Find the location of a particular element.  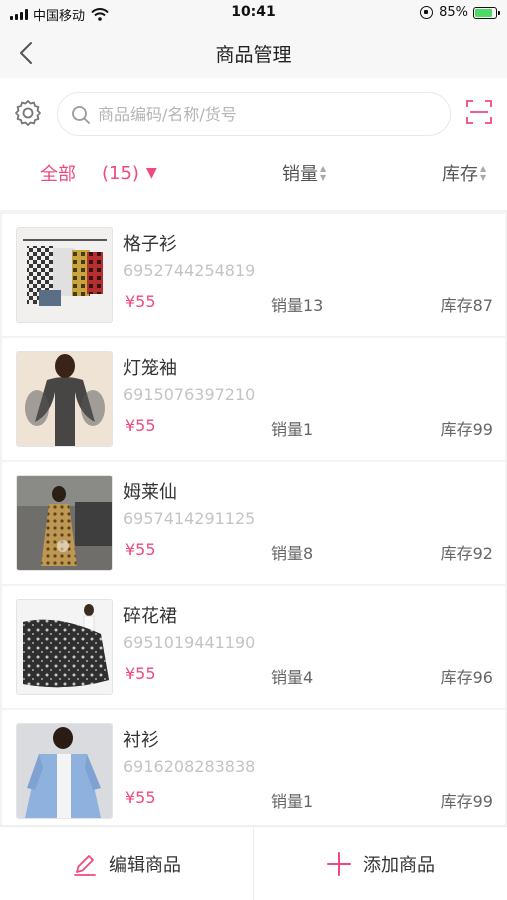

sort-stock-label: 库存 is located at coordinates (460, 174).